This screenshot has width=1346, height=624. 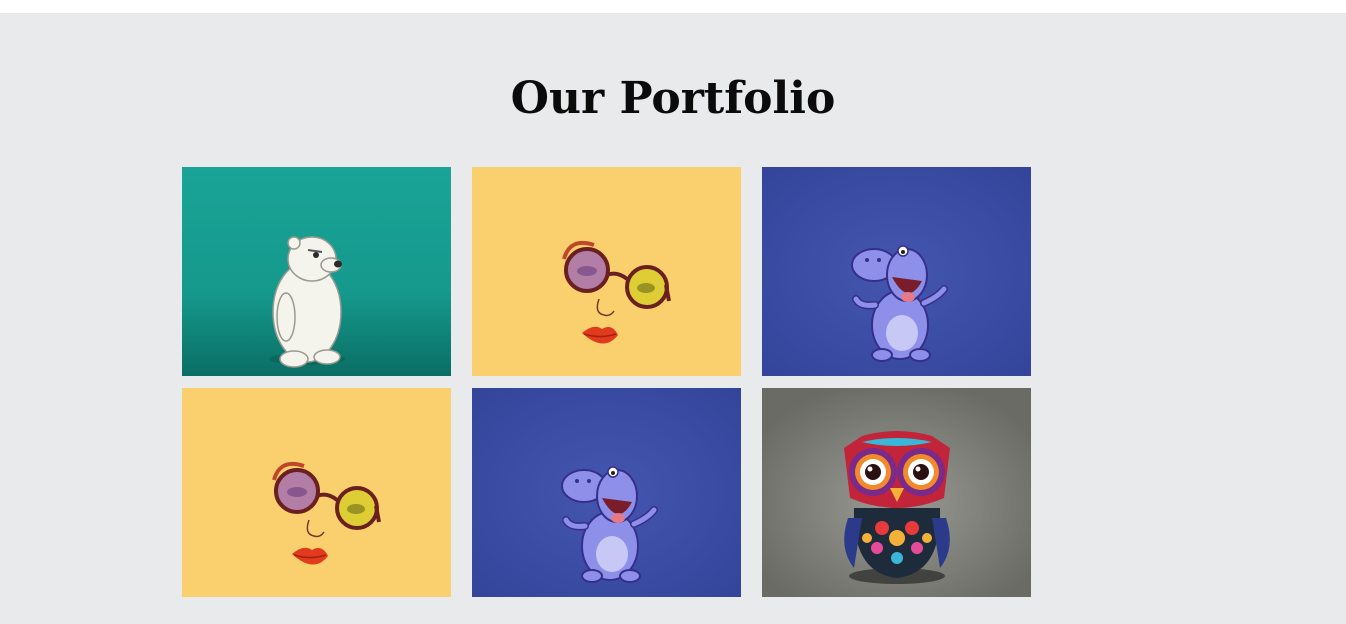 I want to click on polar-bear-illustration, so click(x=316, y=271).